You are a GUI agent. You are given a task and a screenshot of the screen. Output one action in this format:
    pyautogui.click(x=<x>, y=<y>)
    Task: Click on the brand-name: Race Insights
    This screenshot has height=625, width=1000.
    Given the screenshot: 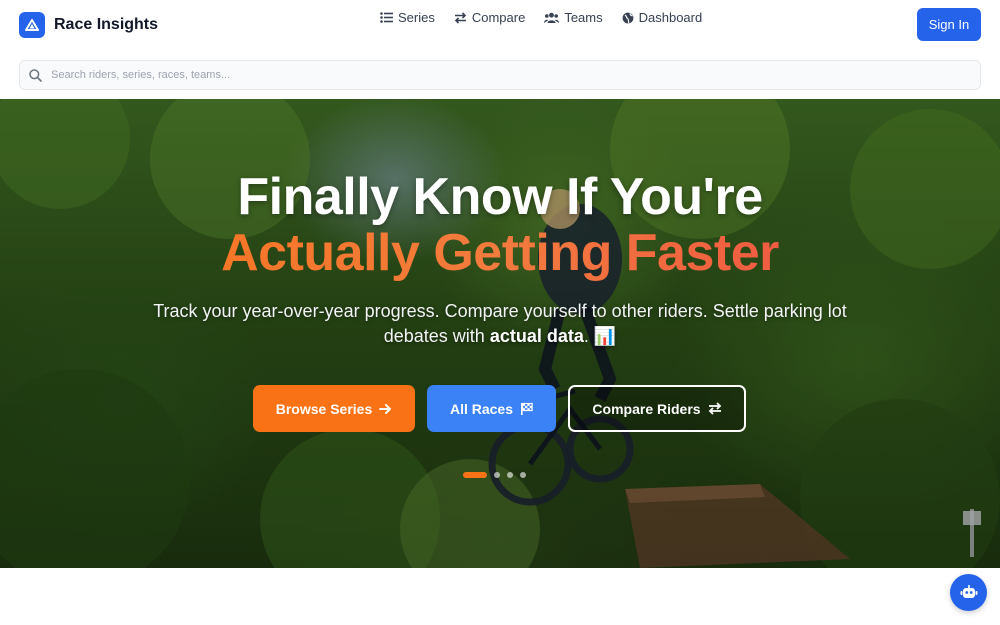 What is the action you would take?
    pyautogui.click(x=106, y=24)
    